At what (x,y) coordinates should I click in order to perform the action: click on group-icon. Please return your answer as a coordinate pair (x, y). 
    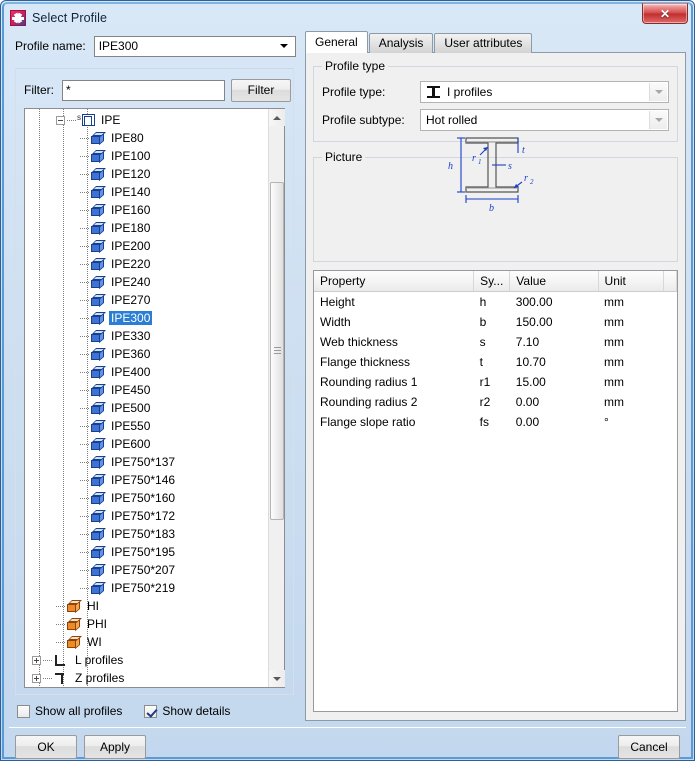
    Looking at the image, I should click on (88, 120).